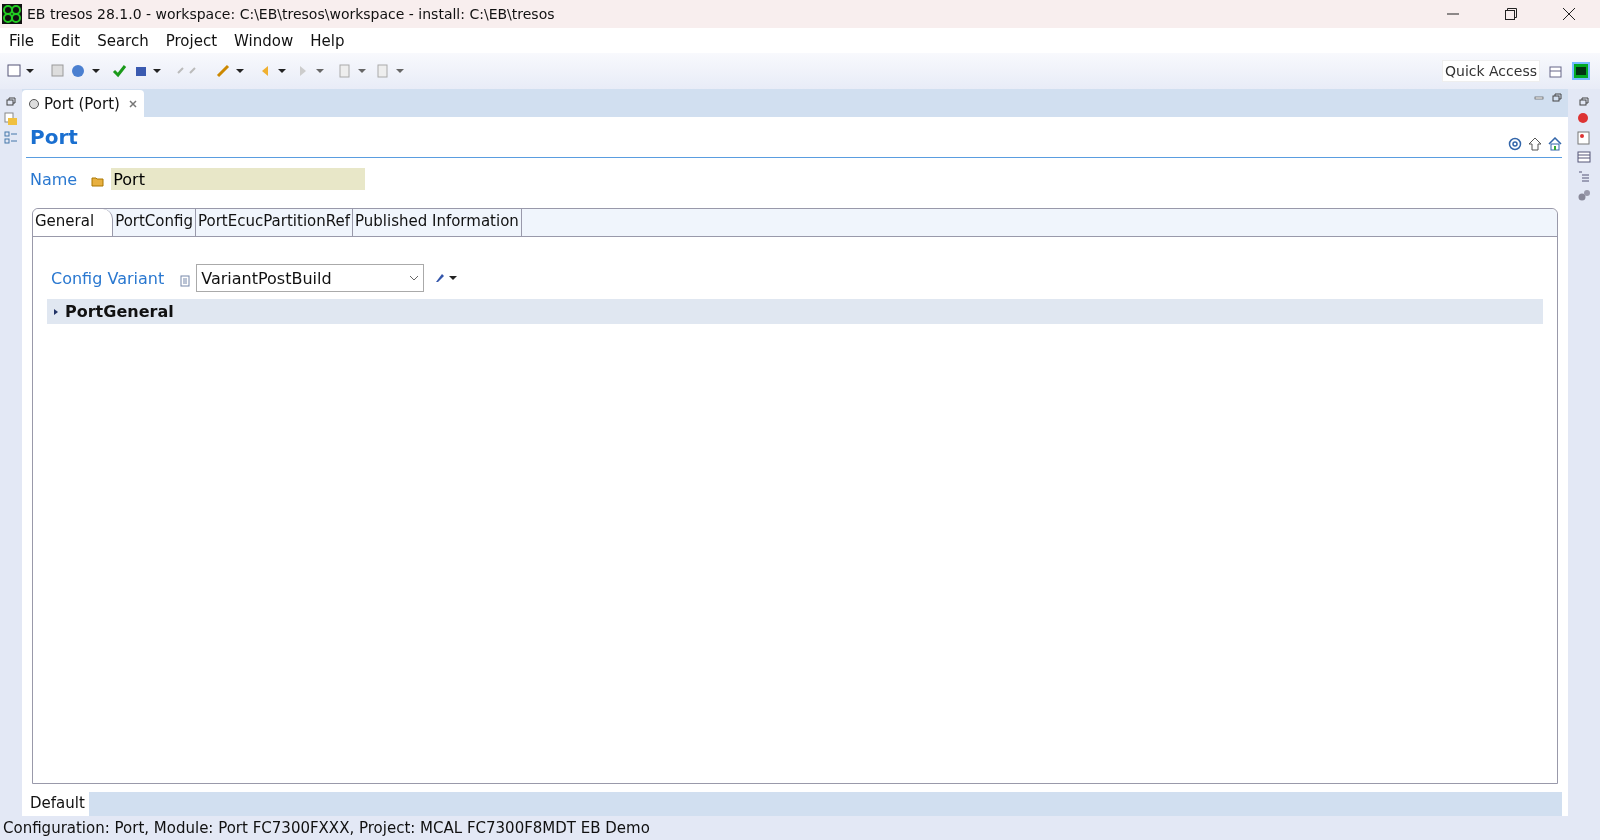  What do you see at coordinates (274, 222) in the screenshot?
I see `tab: PortEcucPartitionRef` at bounding box center [274, 222].